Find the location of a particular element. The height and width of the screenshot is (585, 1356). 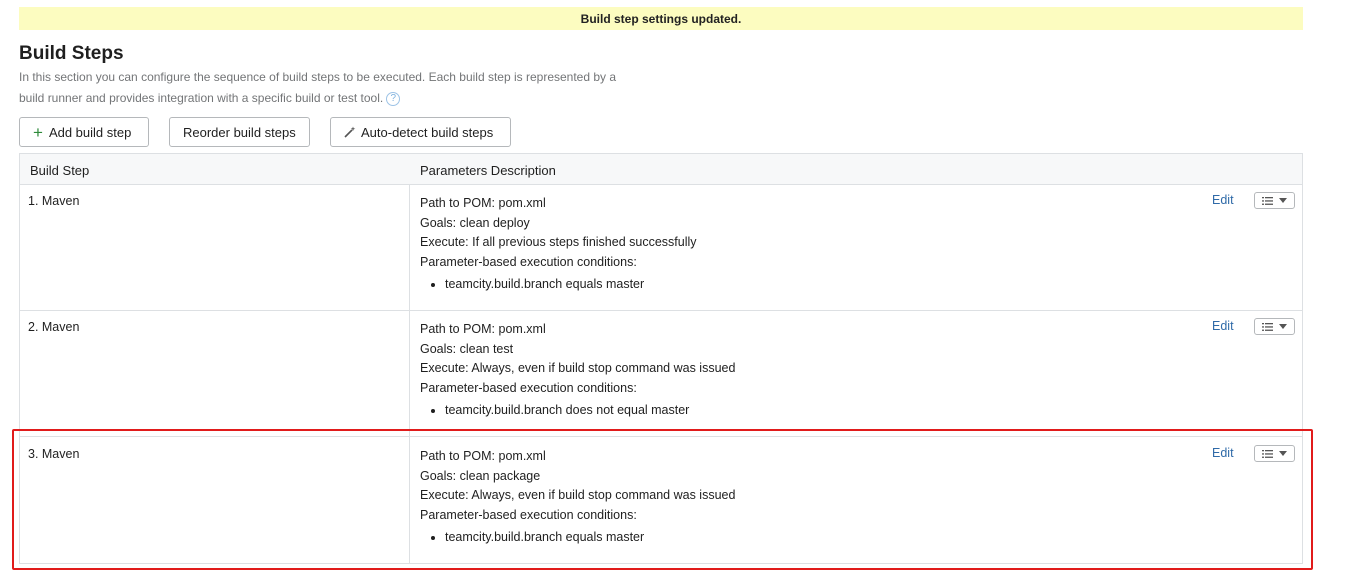

auto-detect-build-steps-label: Auto-detect build steps is located at coordinates (427, 132).